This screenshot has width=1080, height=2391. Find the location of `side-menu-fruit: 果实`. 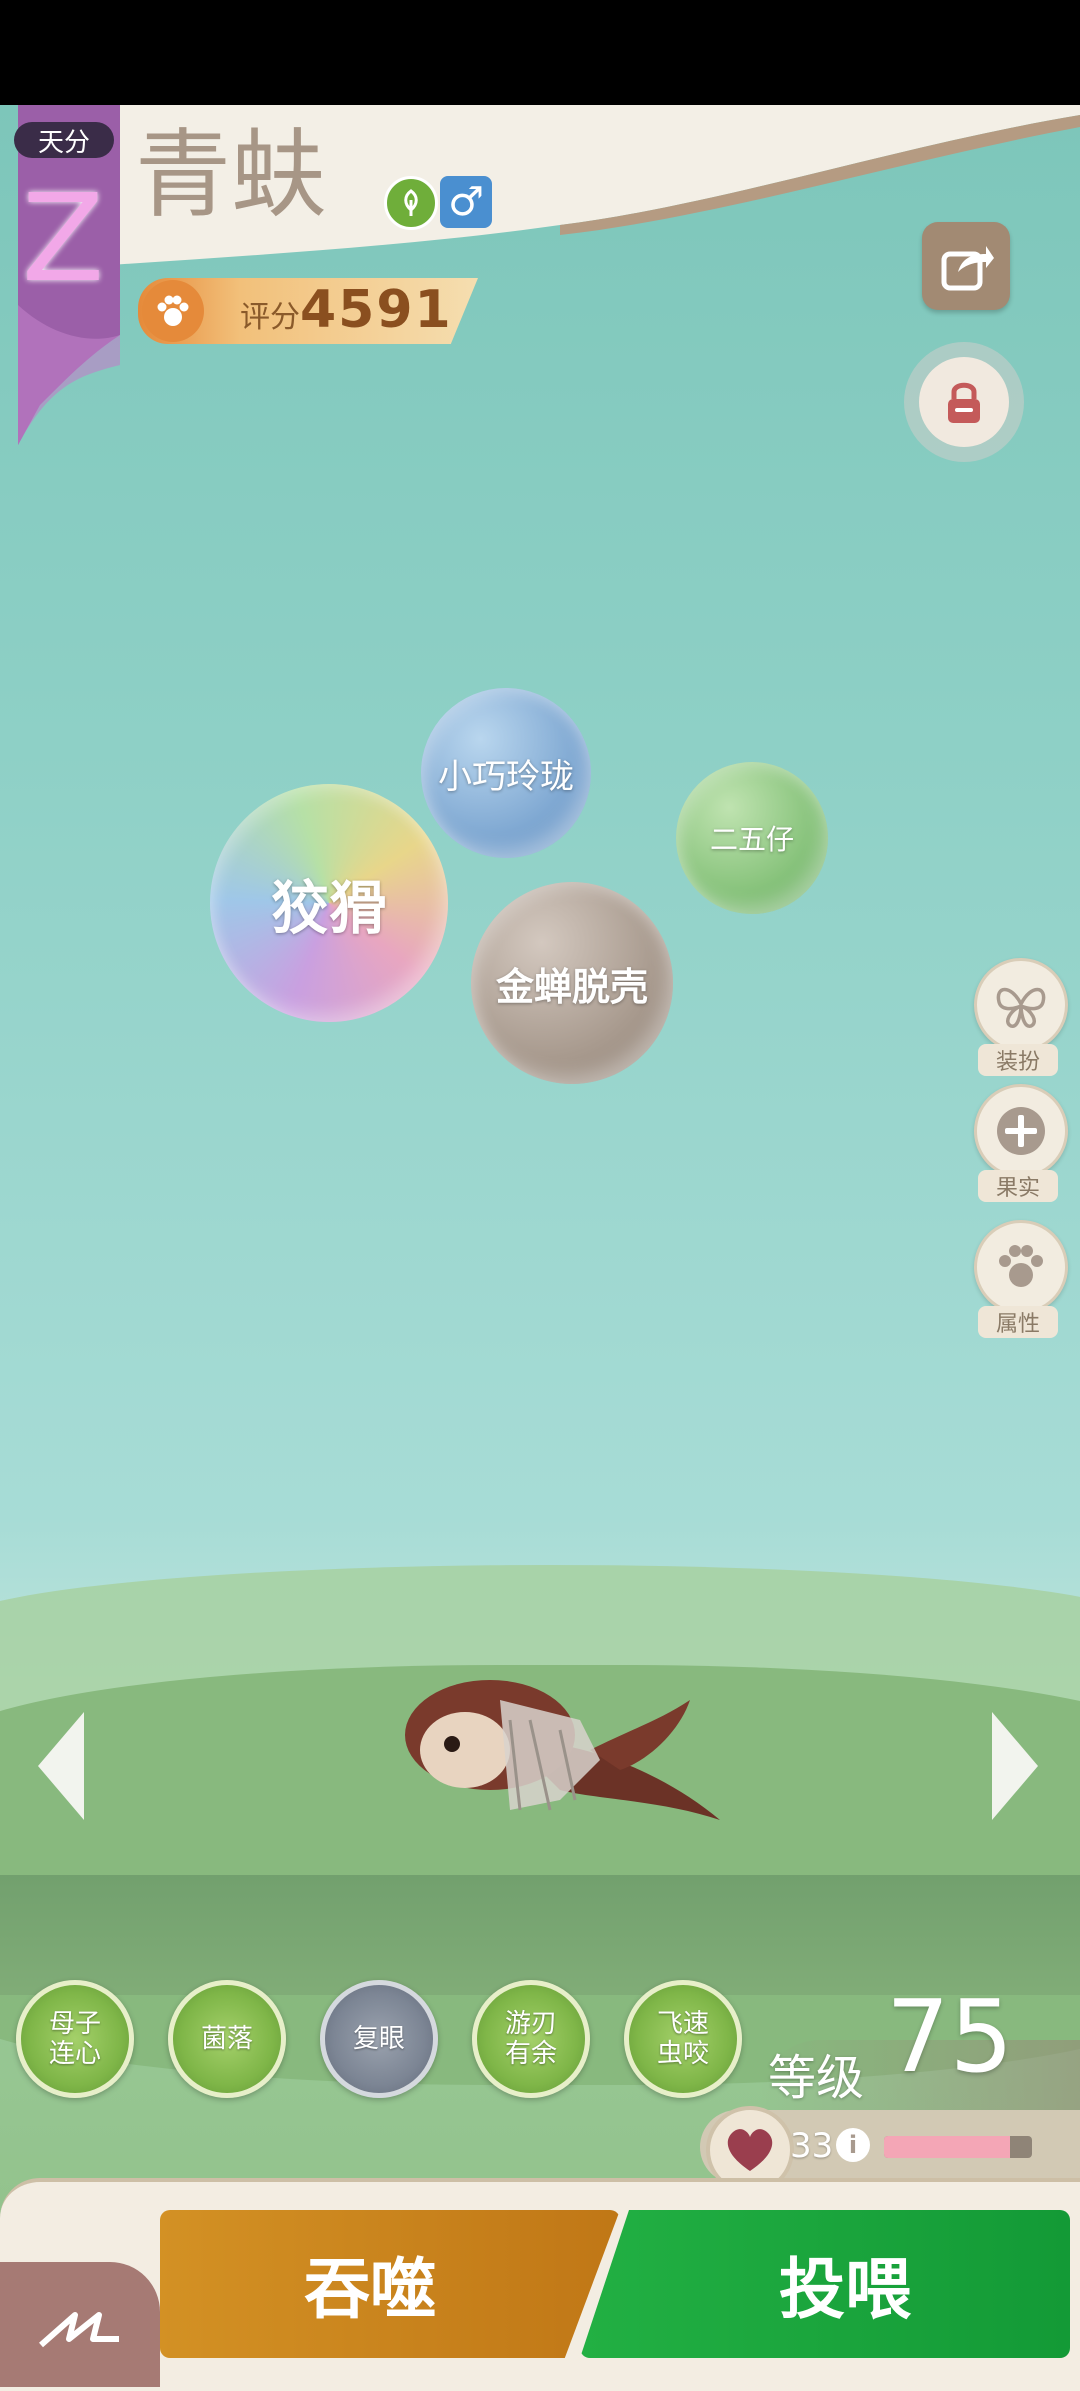

side-menu-fruit: 果实 is located at coordinates (1021, 1143).